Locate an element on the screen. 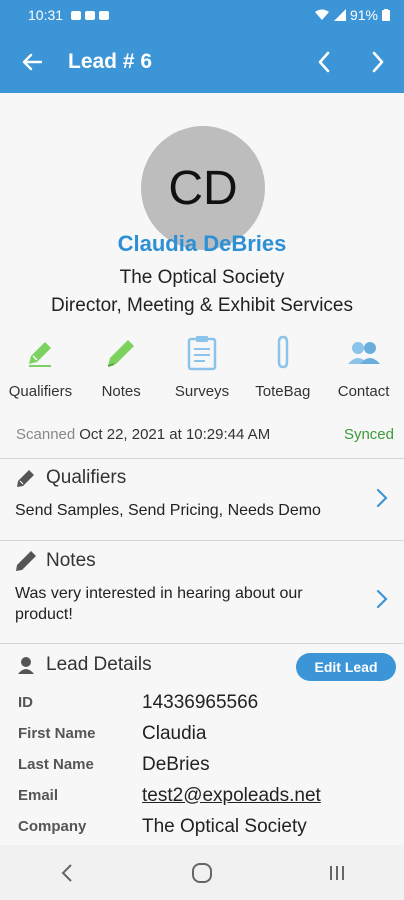  edit-lead-button: Edit Lead is located at coordinates (346, 667).